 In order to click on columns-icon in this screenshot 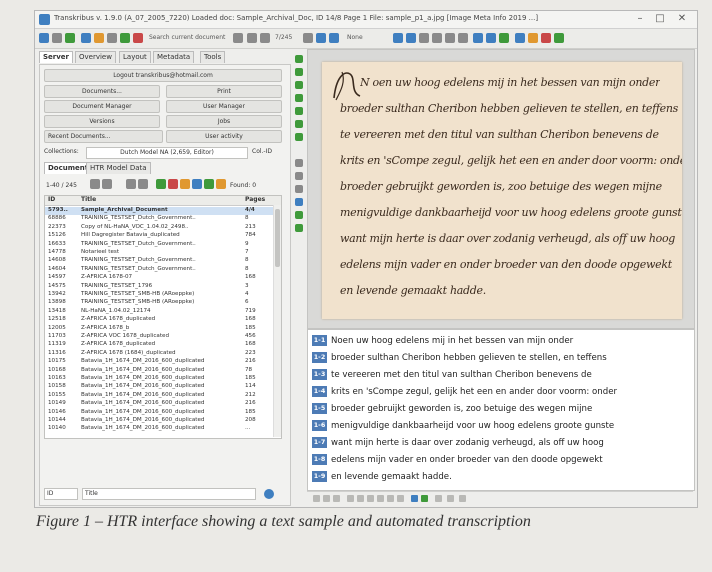, I will do `click(450, 498)`.